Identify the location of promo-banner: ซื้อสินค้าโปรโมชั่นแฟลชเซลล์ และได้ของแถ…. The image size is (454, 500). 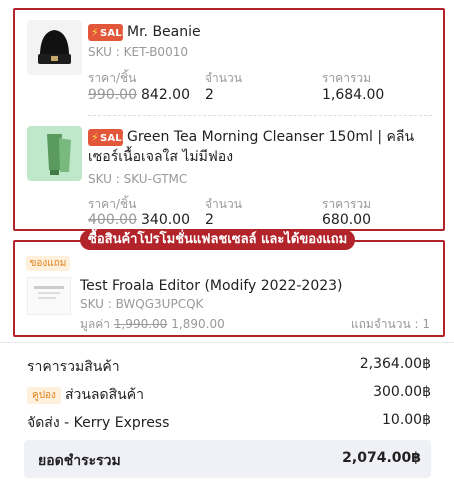
(218, 240).